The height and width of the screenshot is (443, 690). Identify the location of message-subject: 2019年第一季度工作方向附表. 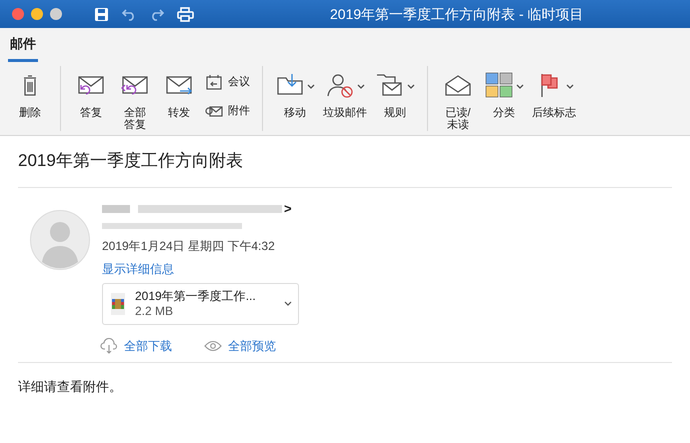
(345, 162).